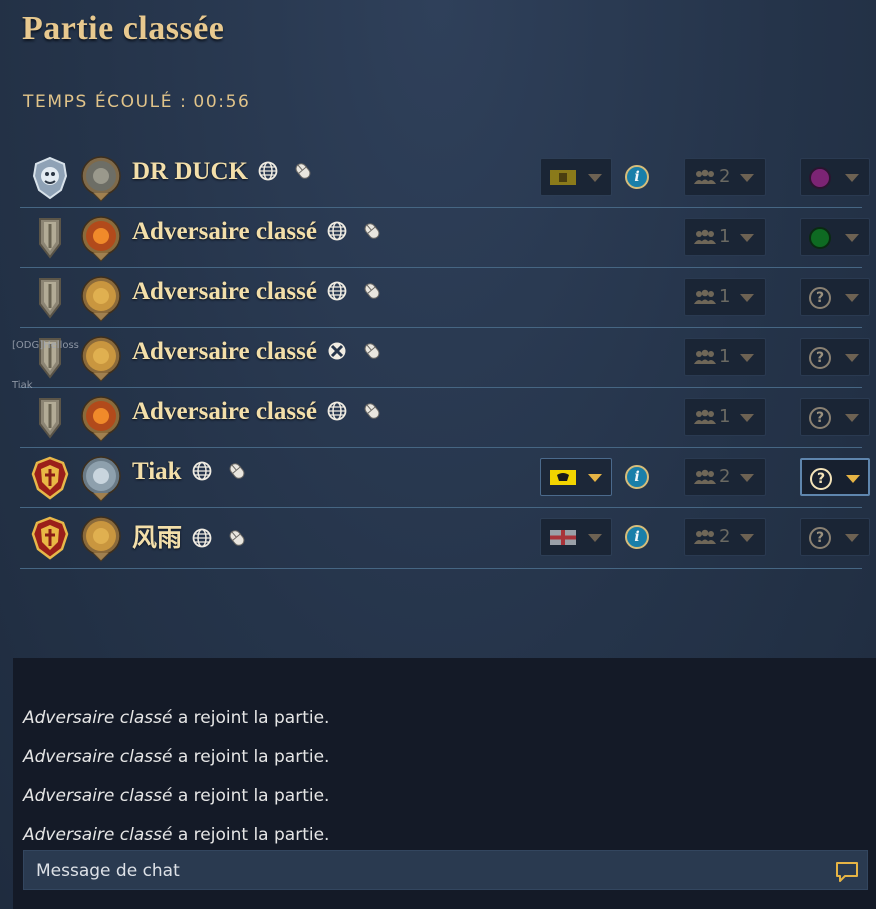  I want to click on overlay-tag: Tiak, so click(22, 385).